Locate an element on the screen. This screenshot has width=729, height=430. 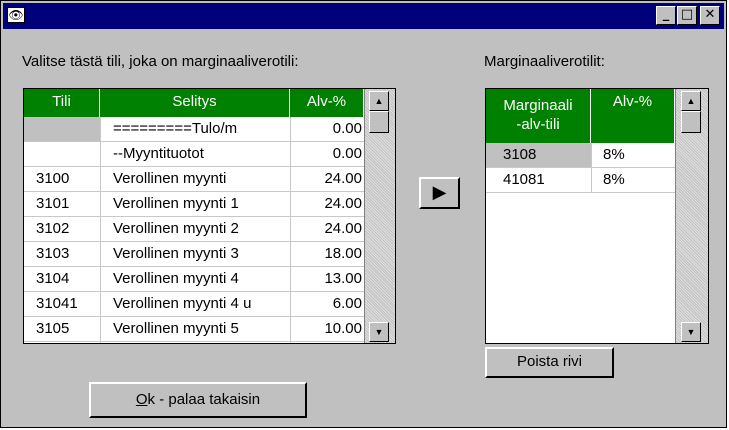
ok-button-label: k - palaa takaisin is located at coordinates (204, 399).